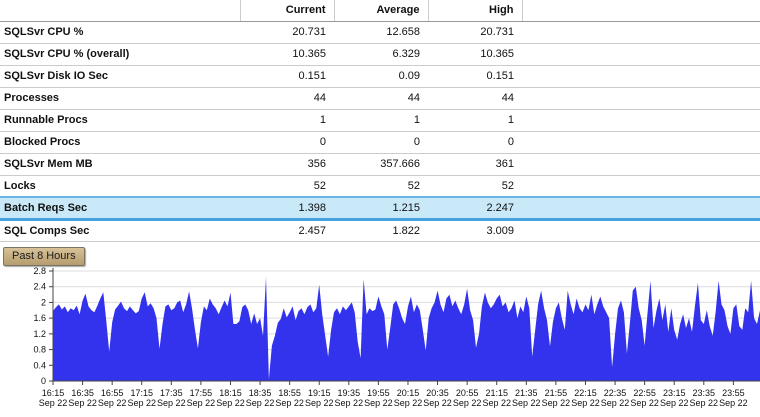 This screenshot has height=417, width=760. What do you see at coordinates (733, 393) in the screenshot?
I see `svg-text: 23:55` at bounding box center [733, 393].